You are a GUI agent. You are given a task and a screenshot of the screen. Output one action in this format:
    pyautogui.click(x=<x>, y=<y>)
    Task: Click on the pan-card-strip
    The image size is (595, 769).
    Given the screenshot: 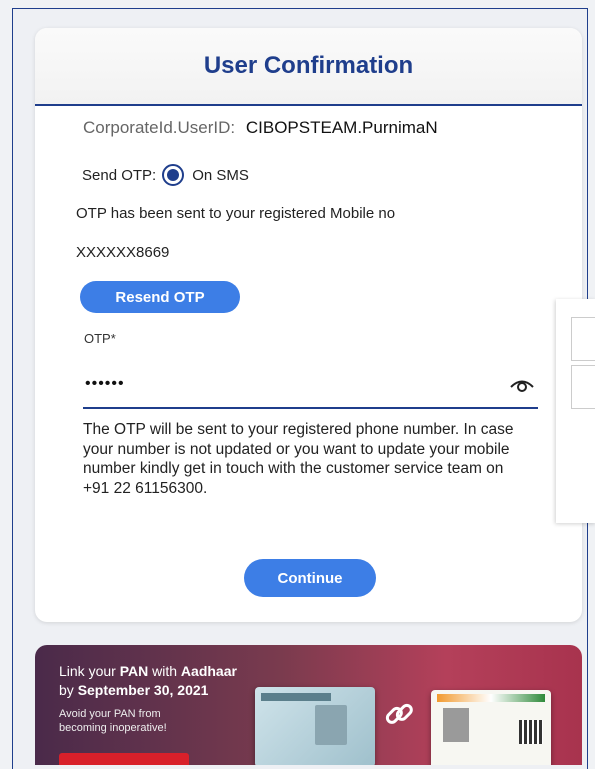 What is the action you would take?
    pyautogui.click(x=296, y=697)
    